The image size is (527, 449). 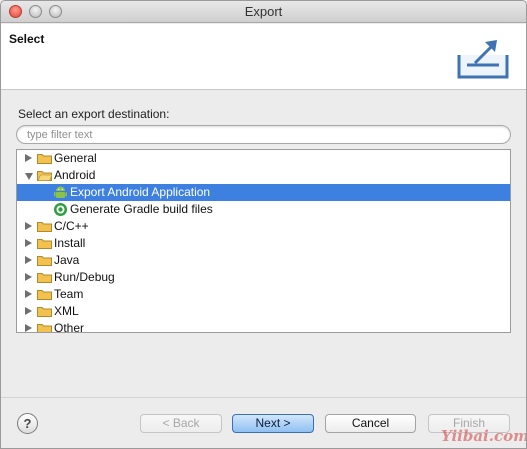 What do you see at coordinates (263, 209) in the screenshot?
I see `tree-item-generate-gradle-build-files: Generate Gradle build files` at bounding box center [263, 209].